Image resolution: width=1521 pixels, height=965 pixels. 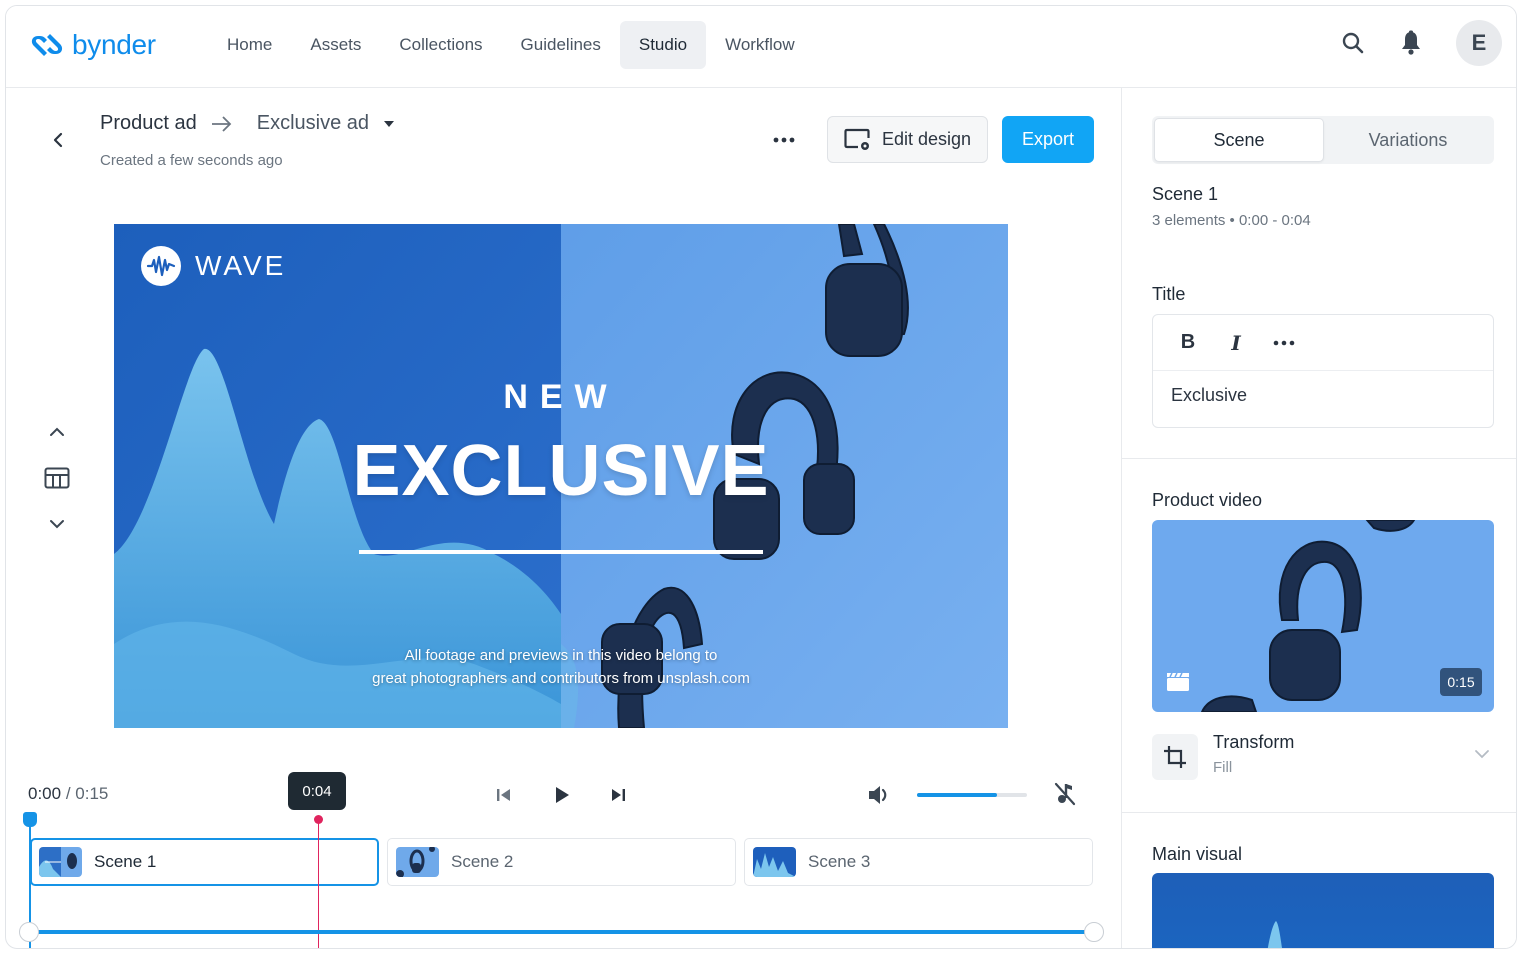 I want to click on italic-button: I, so click(x=1236, y=343).